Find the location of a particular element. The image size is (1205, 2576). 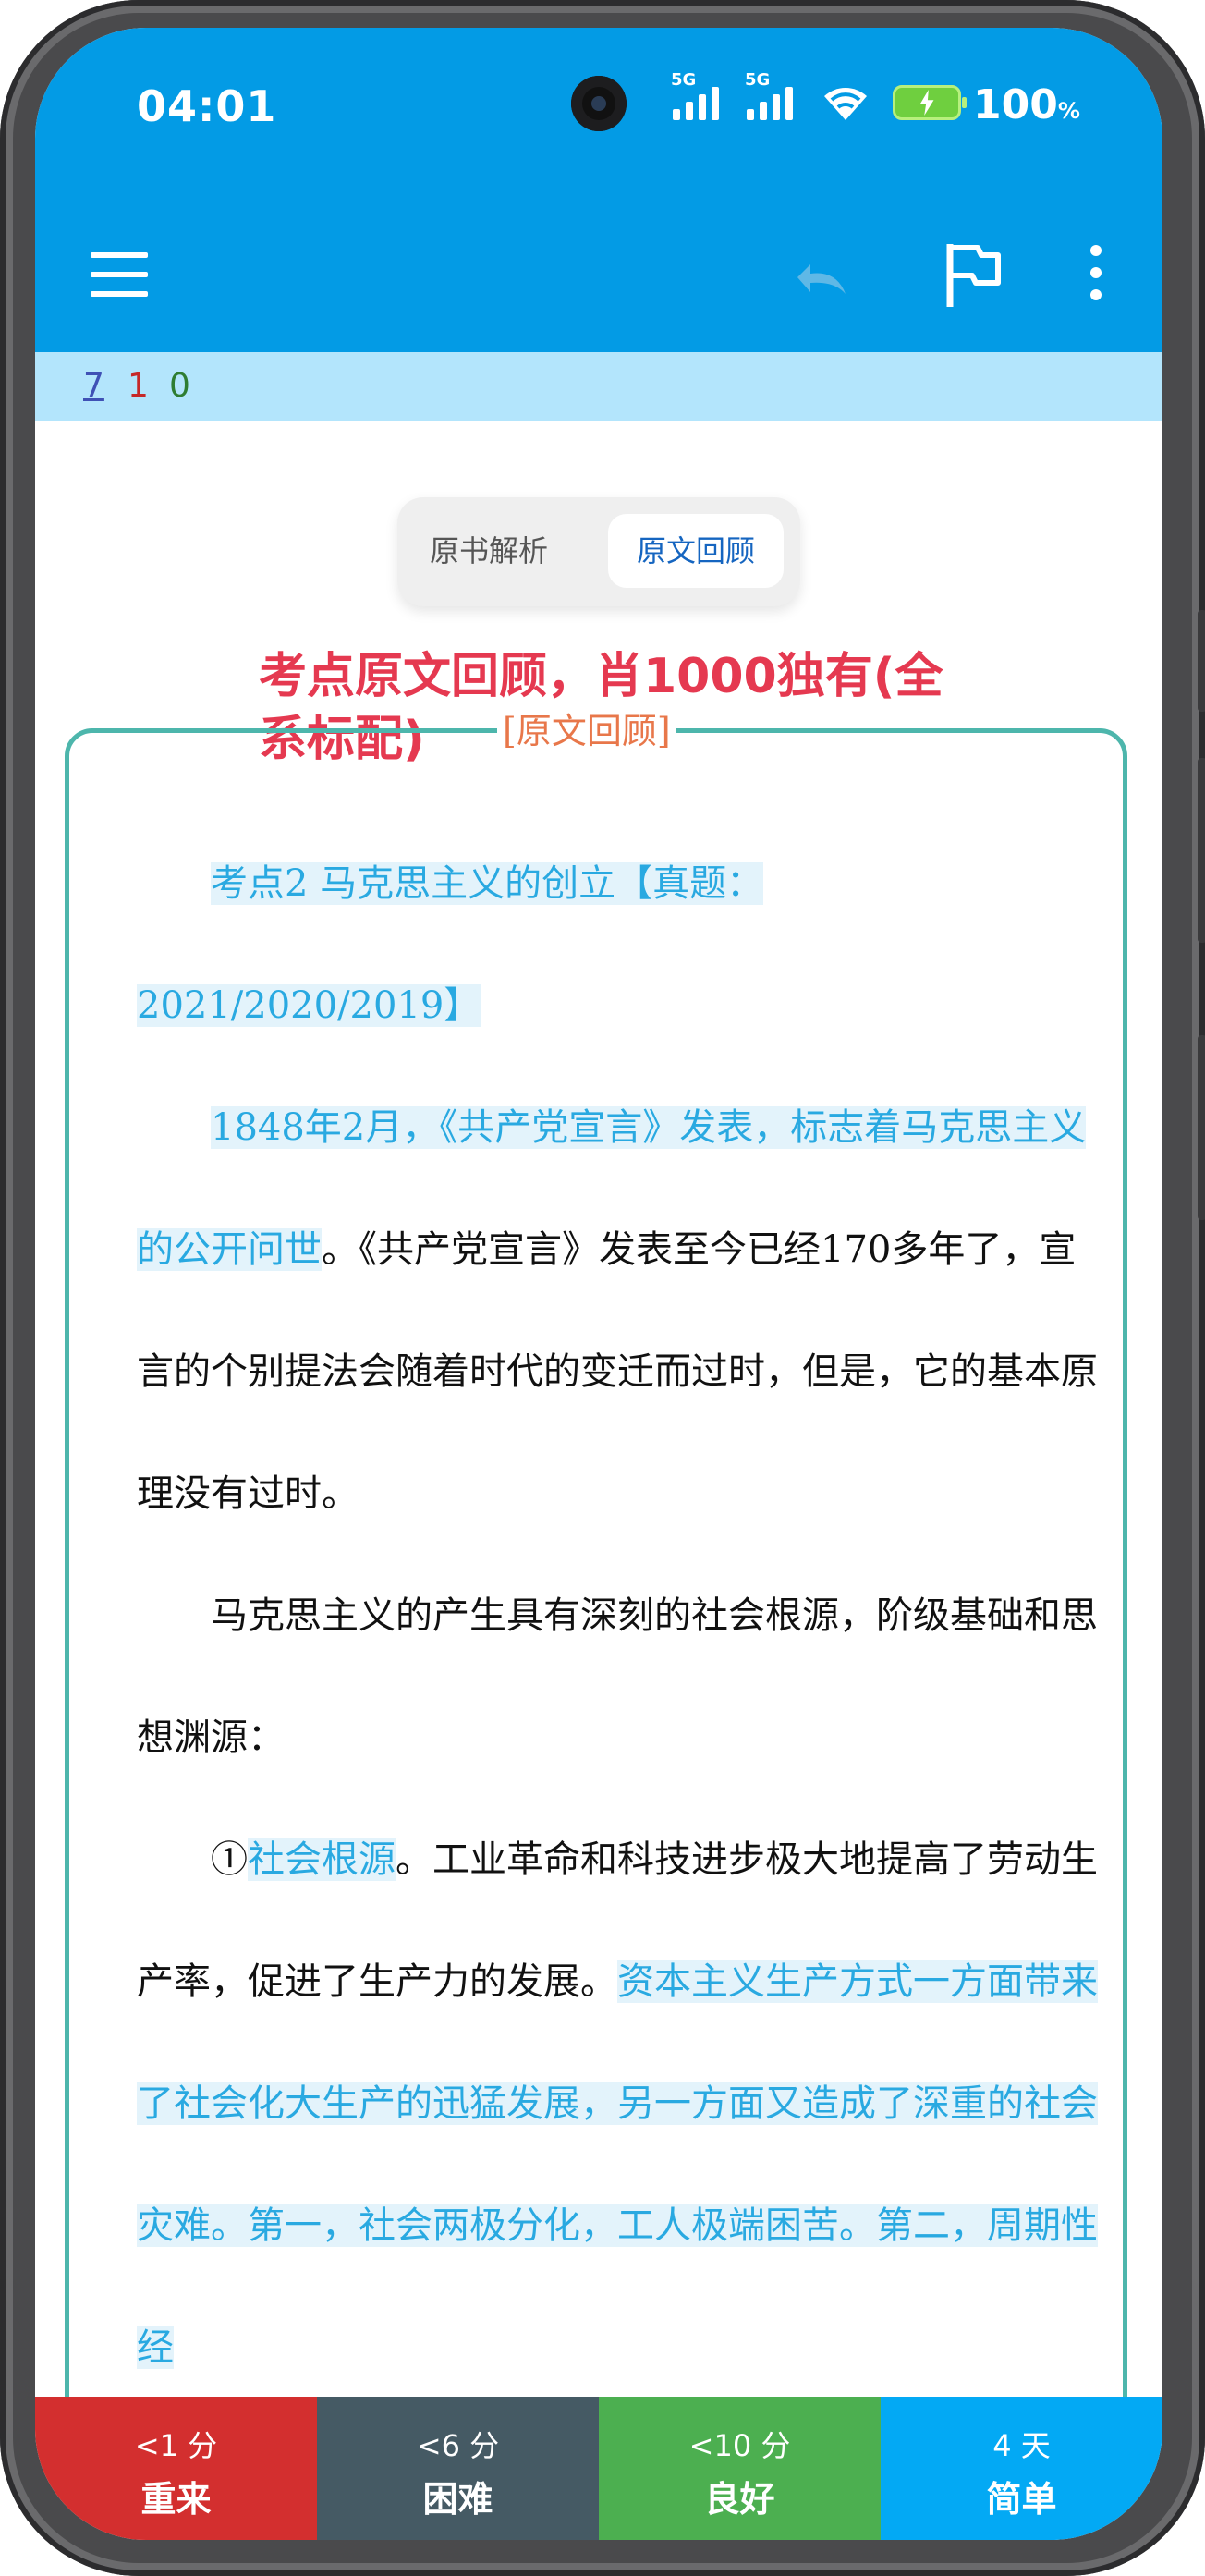

battery-charging-icon is located at coordinates (930, 102).